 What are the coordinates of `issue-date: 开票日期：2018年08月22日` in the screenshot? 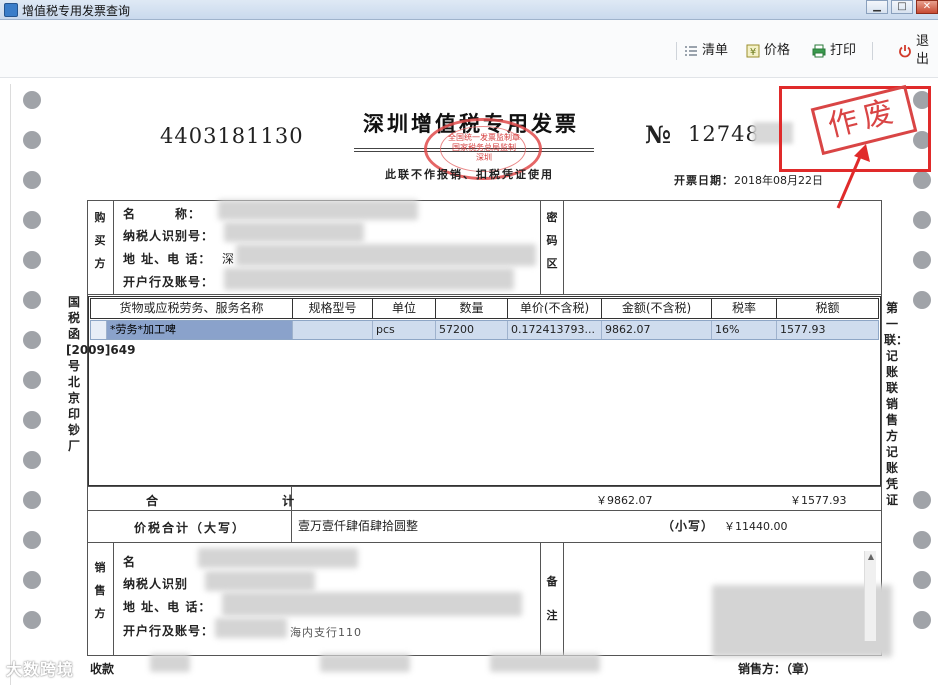 It's located at (748, 180).